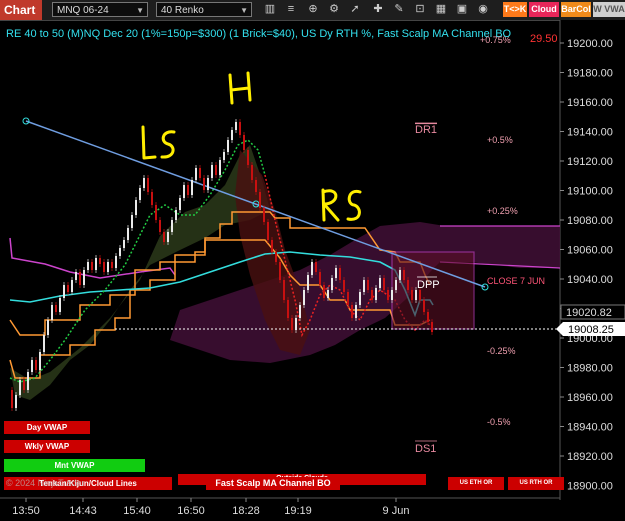  I want to click on time-tick-label: 18:28, so click(246, 511).